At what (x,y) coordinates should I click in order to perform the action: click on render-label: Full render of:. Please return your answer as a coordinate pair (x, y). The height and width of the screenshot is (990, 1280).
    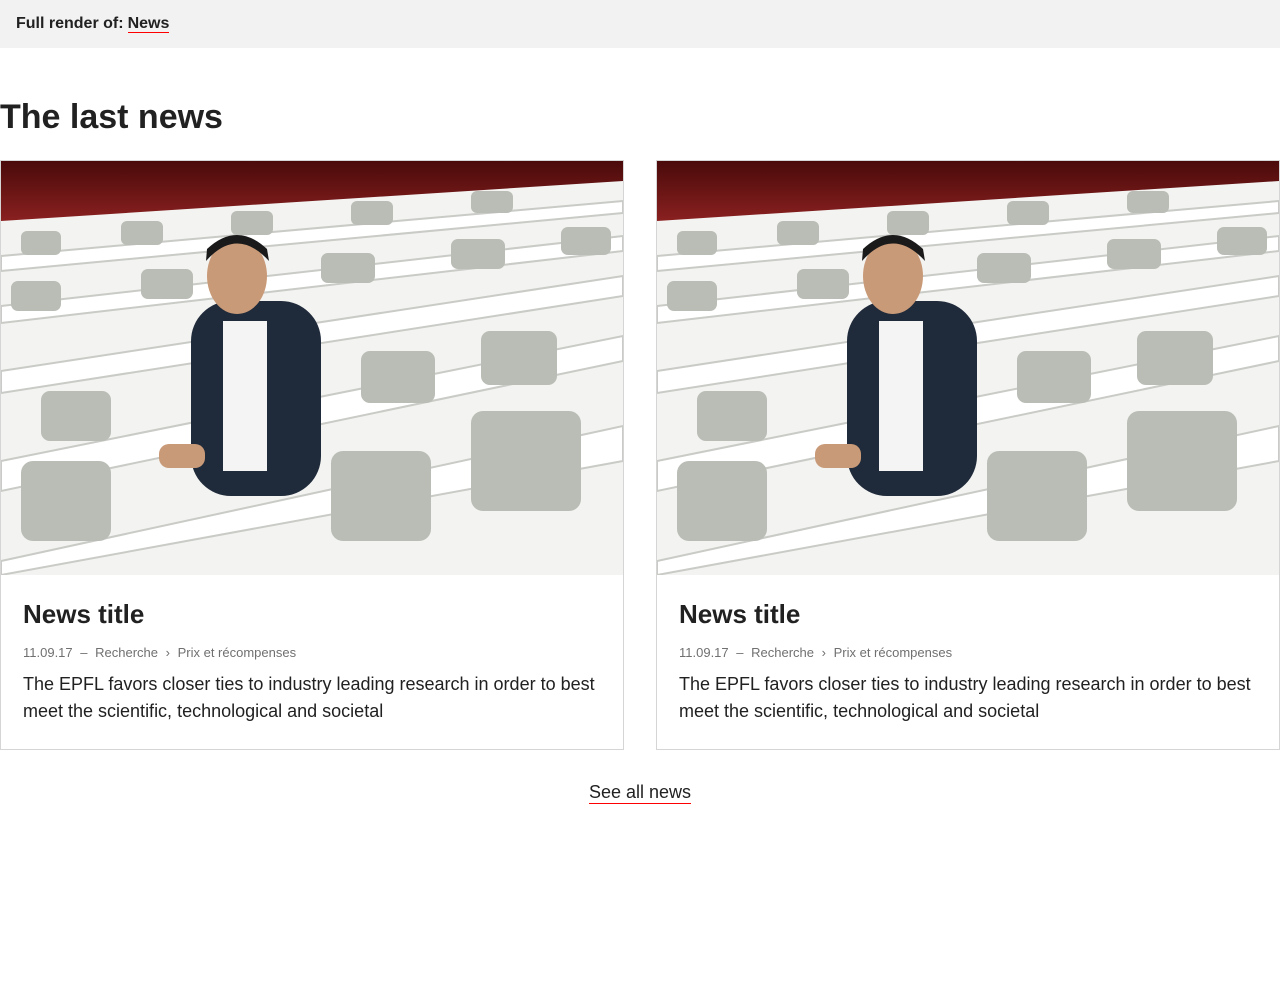
    Looking at the image, I should click on (70, 23).